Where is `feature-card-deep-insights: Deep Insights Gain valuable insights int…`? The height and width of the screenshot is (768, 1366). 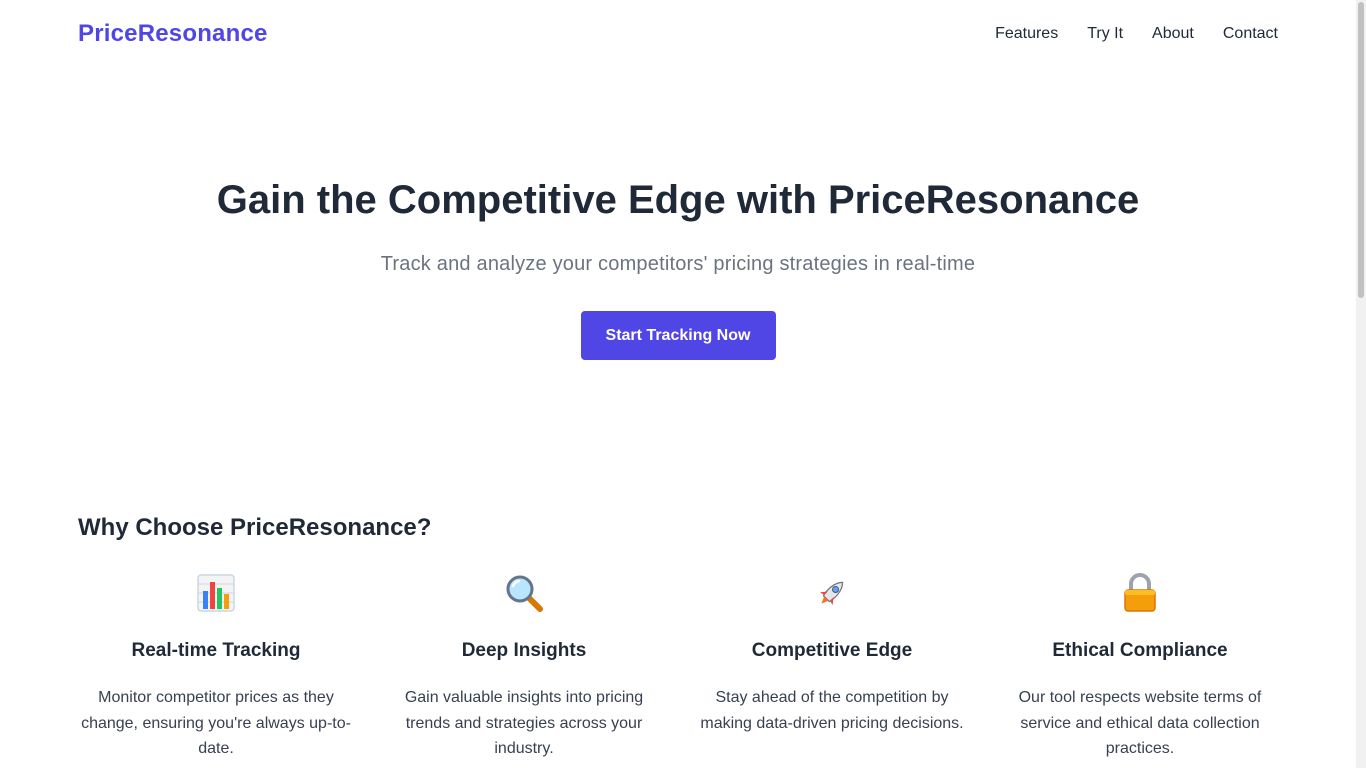 feature-card-deep-insights: Deep Insights Gain valuable insights int… is located at coordinates (524, 666).